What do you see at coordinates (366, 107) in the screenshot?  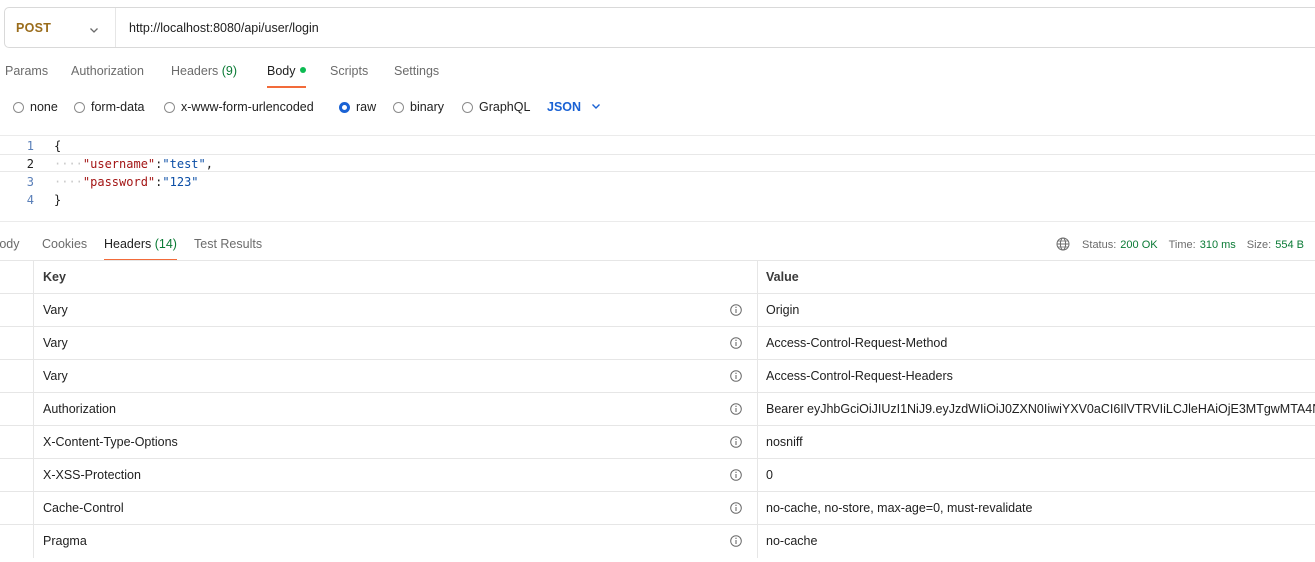 I see `mode-label: raw` at bounding box center [366, 107].